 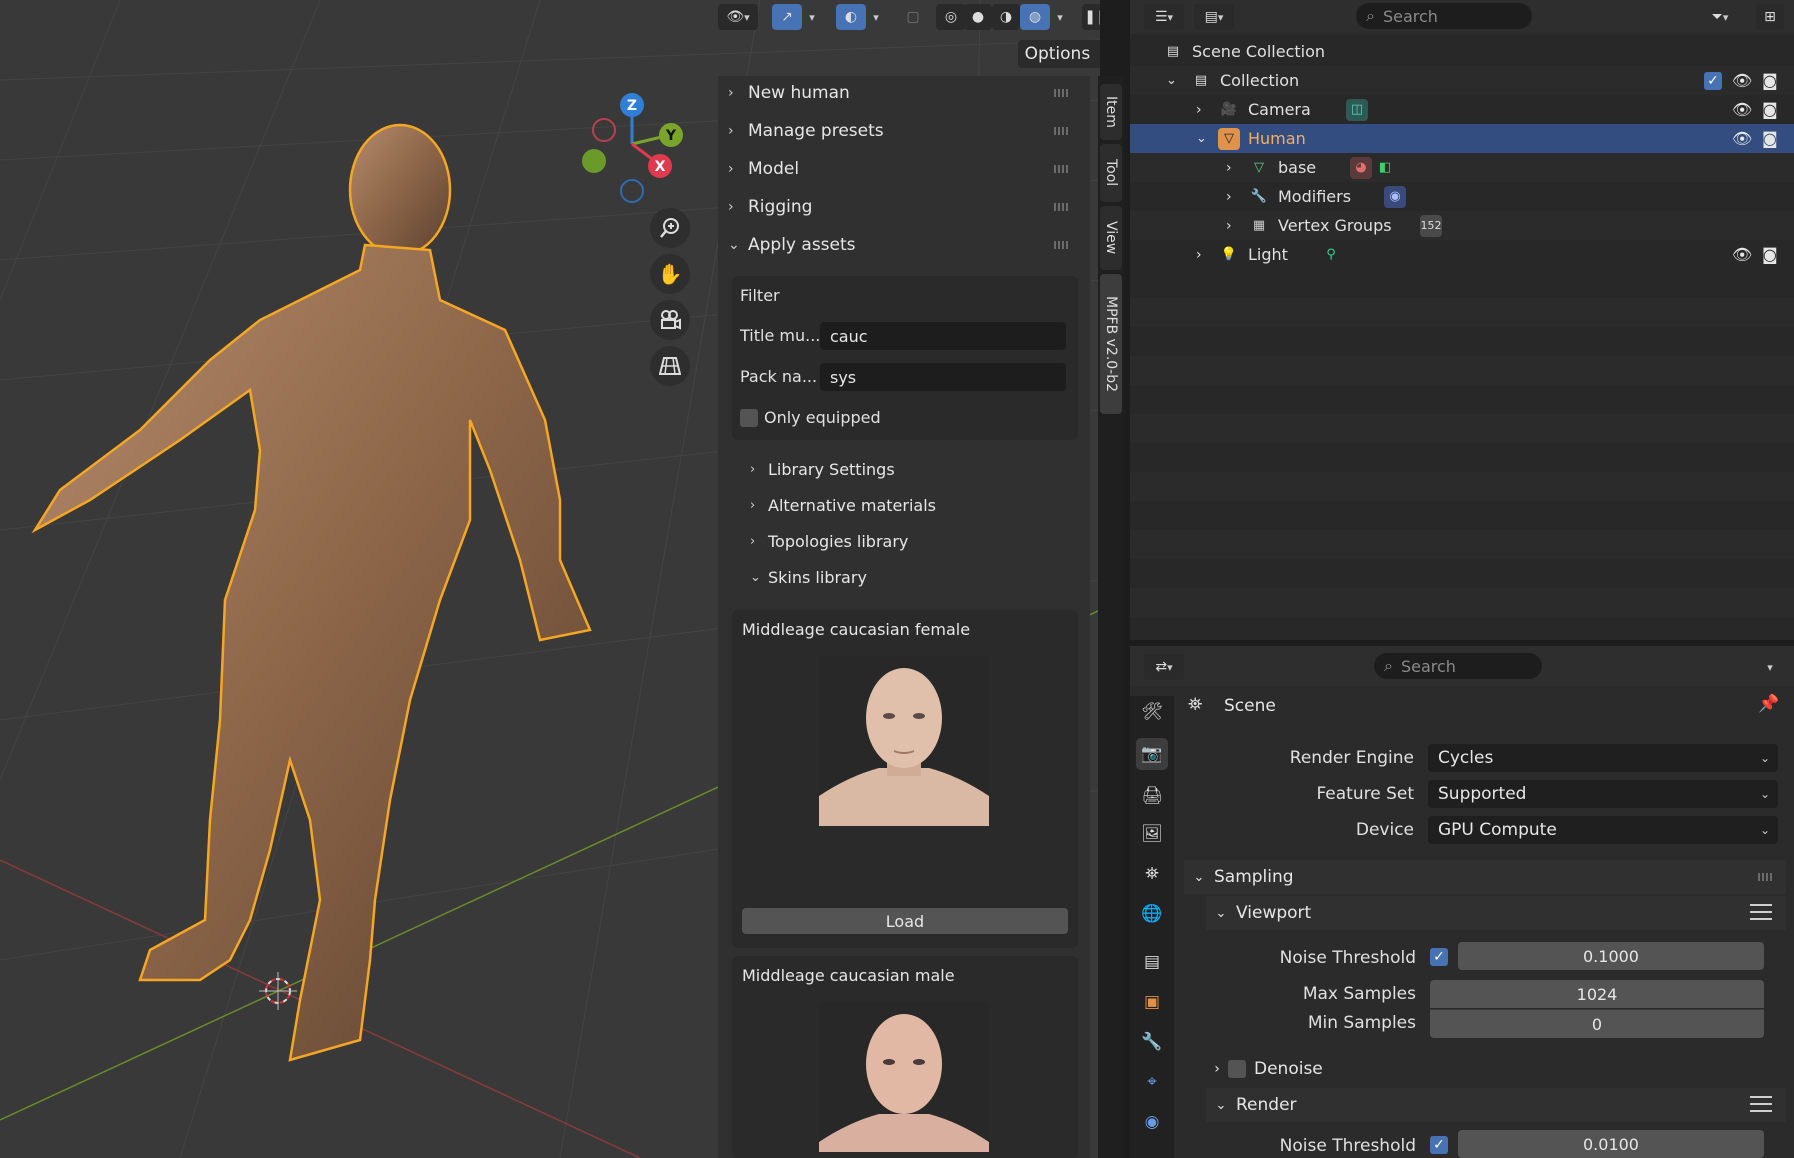 I want to click on subpanel-alternative-materials: › Alternative materials, so click(x=843, y=505).